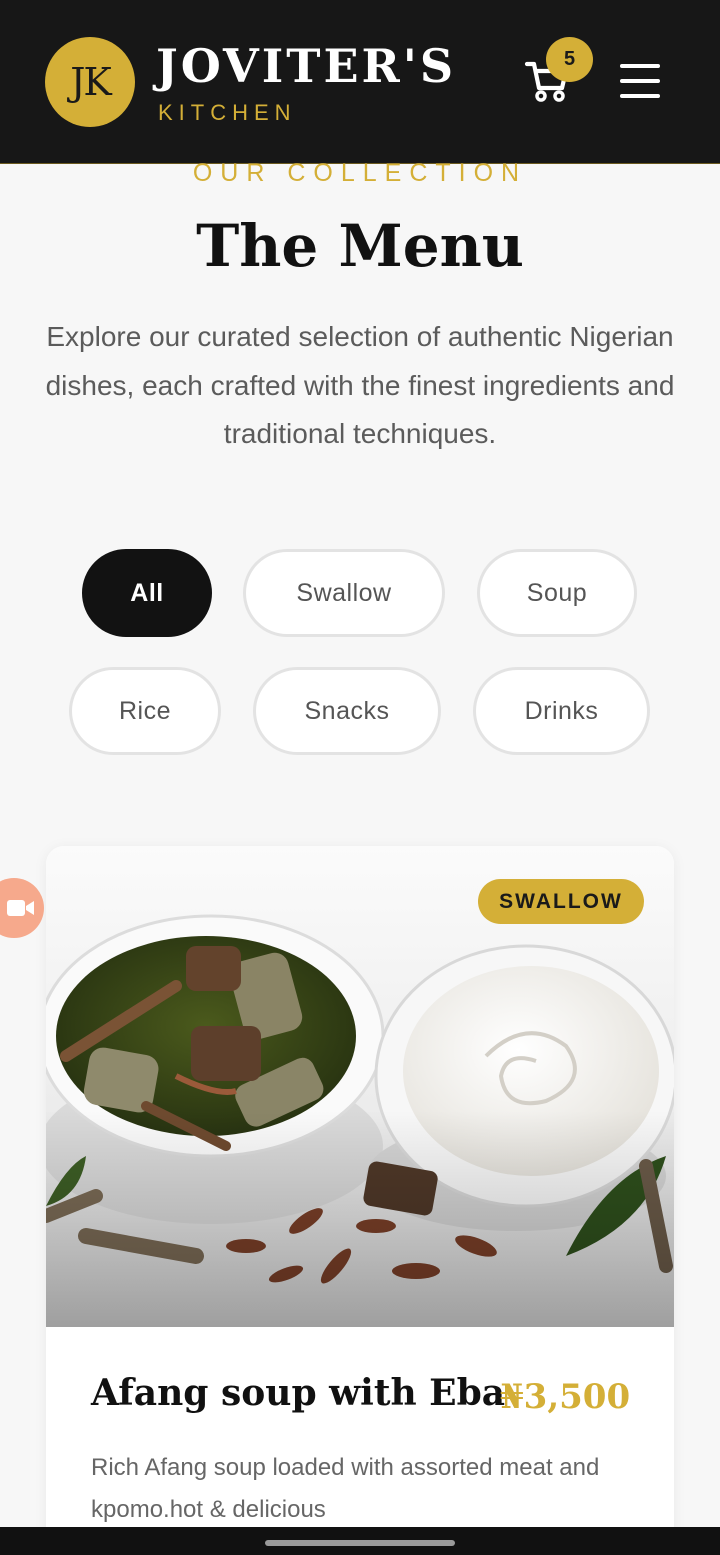 The width and height of the screenshot is (720, 1555). I want to click on filter-rice: Rice, so click(145, 711).